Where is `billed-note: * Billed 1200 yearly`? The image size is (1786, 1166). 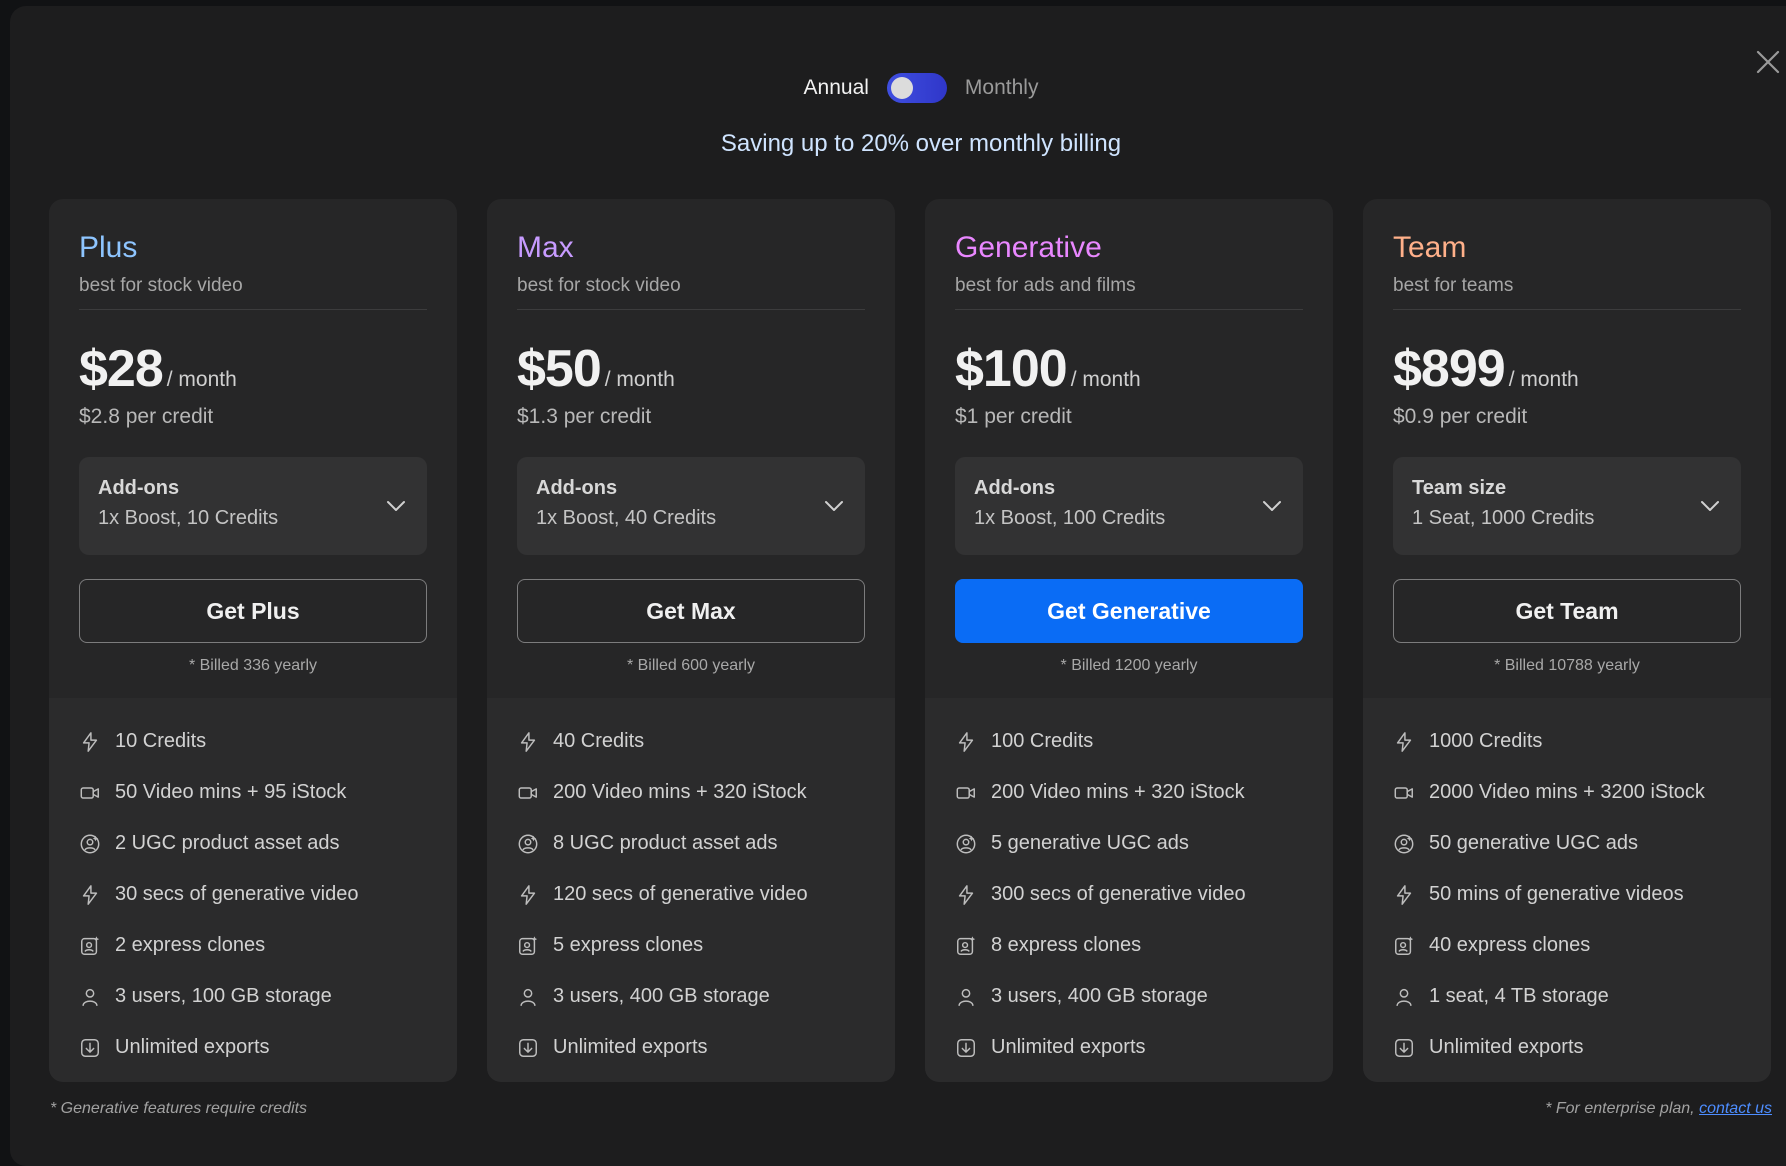 billed-note: * Billed 1200 yearly is located at coordinates (1129, 665).